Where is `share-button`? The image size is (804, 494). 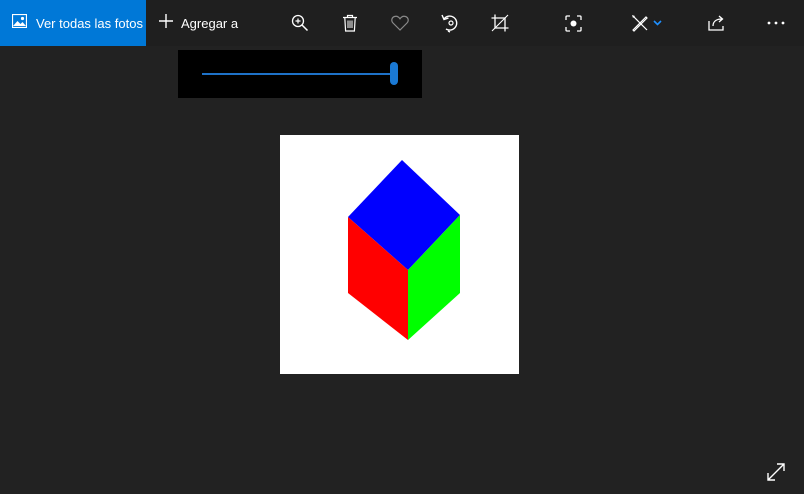 share-button is located at coordinates (717, 23).